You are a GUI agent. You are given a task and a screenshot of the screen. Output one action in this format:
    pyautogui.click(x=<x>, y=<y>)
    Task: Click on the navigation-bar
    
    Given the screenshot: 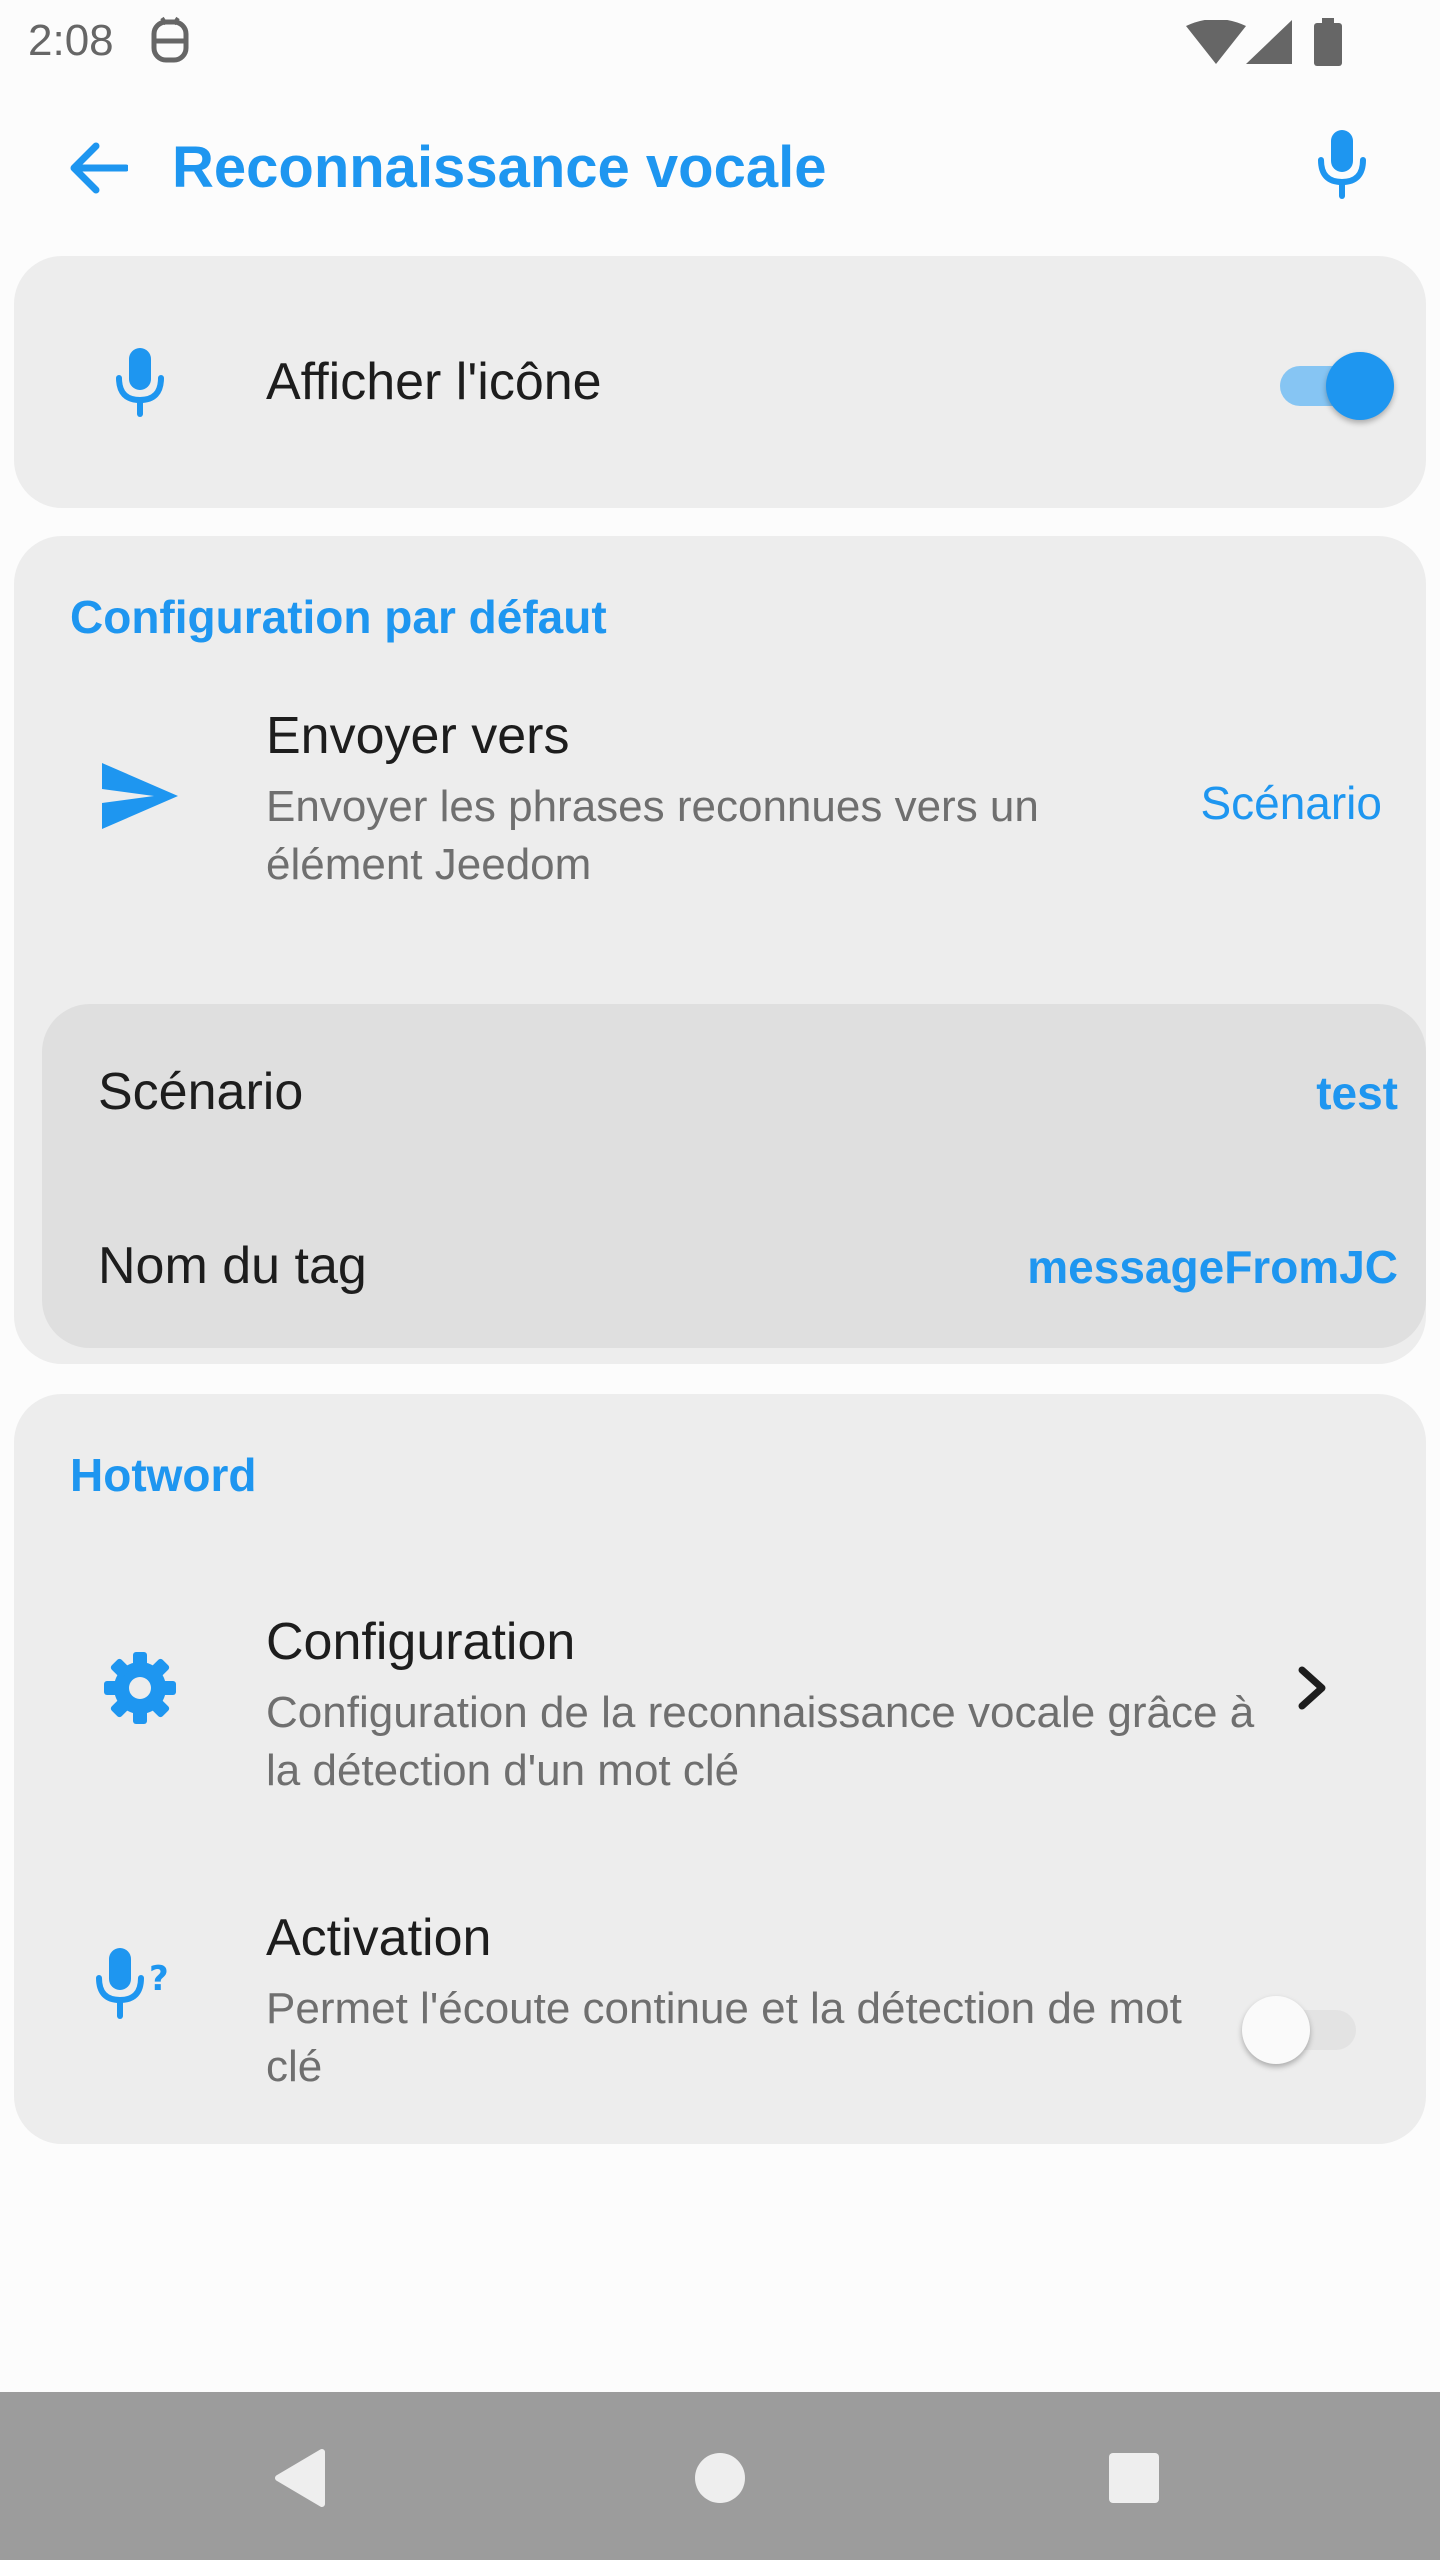 What is the action you would take?
    pyautogui.click(x=720, y=2476)
    